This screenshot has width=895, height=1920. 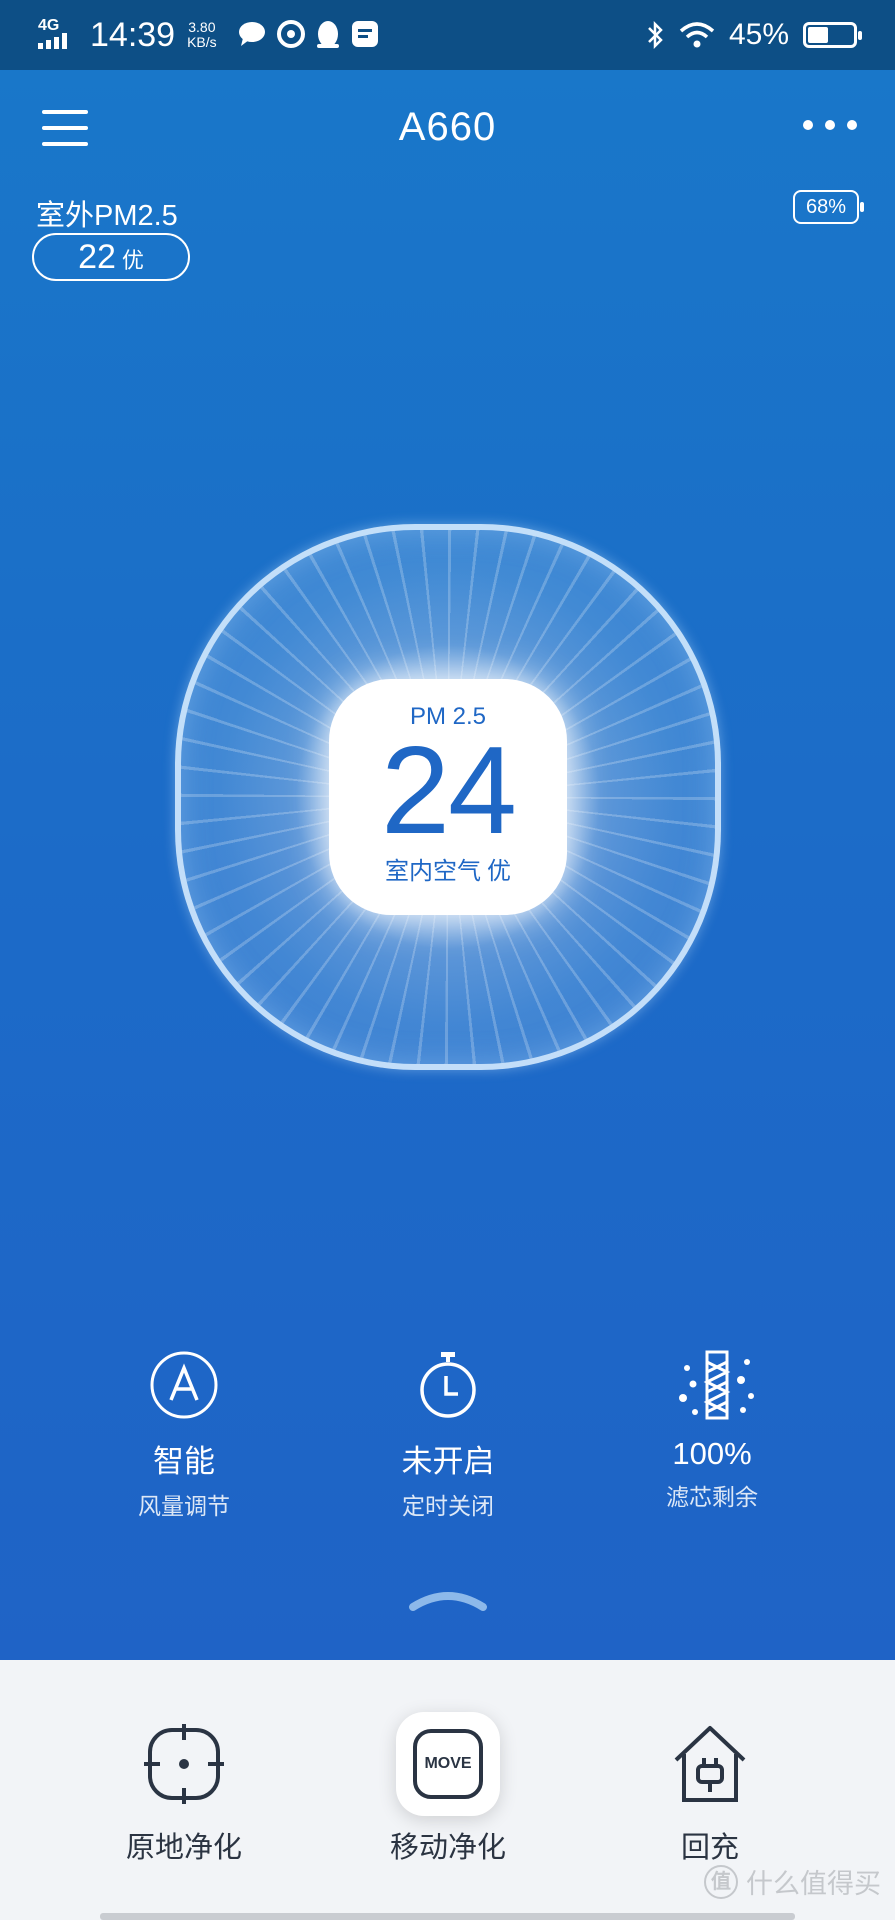 I want to click on move-icon-text: MOVE, so click(x=448, y=1764).